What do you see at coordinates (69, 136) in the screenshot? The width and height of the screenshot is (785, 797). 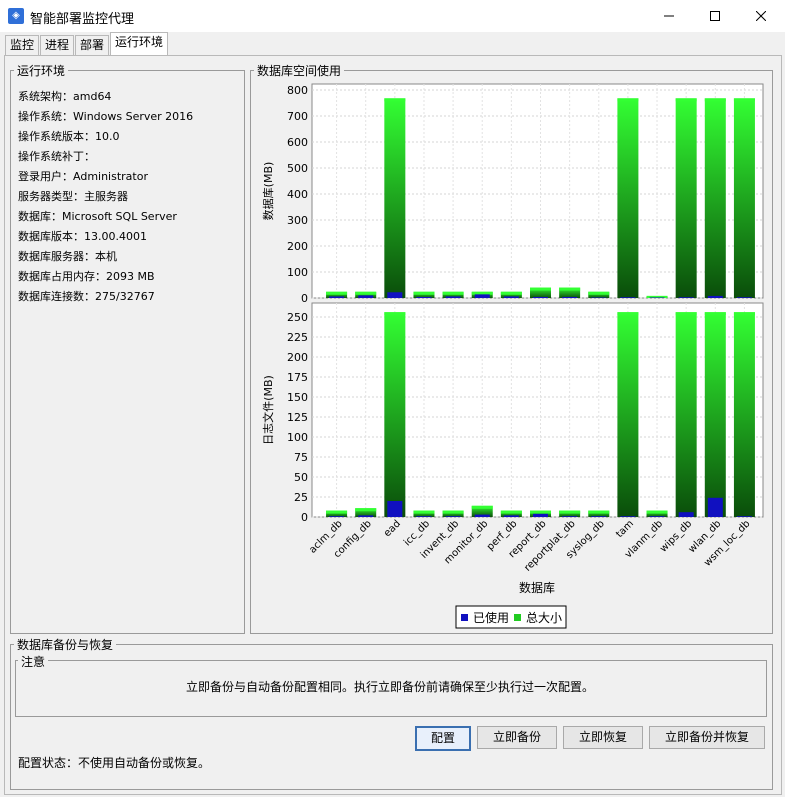 I see `env-info-line: 操作系统版本：10.0` at bounding box center [69, 136].